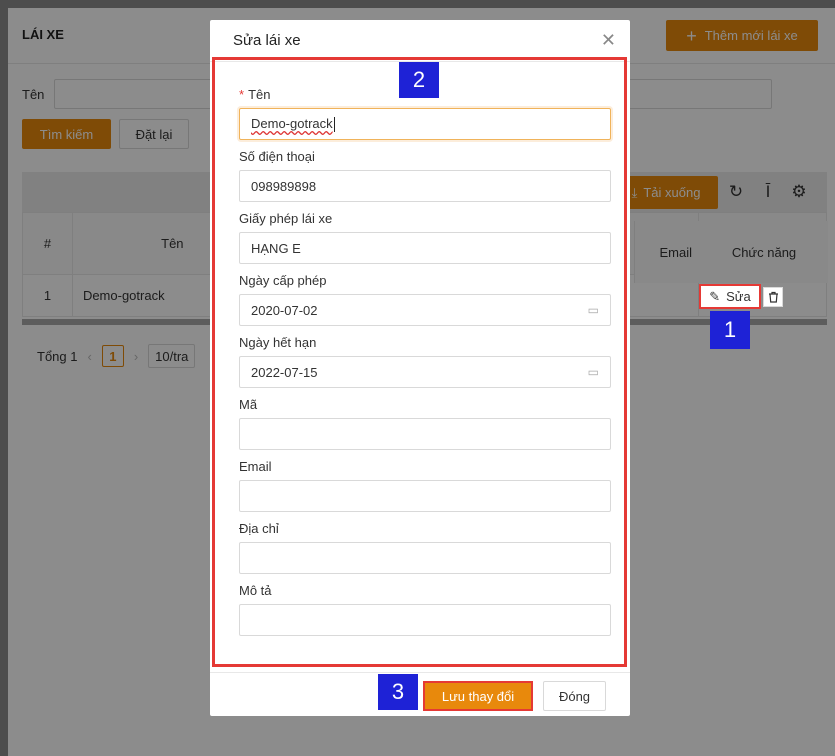 This screenshot has width=835, height=756. I want to click on name-label-text: Tên, so click(259, 94).